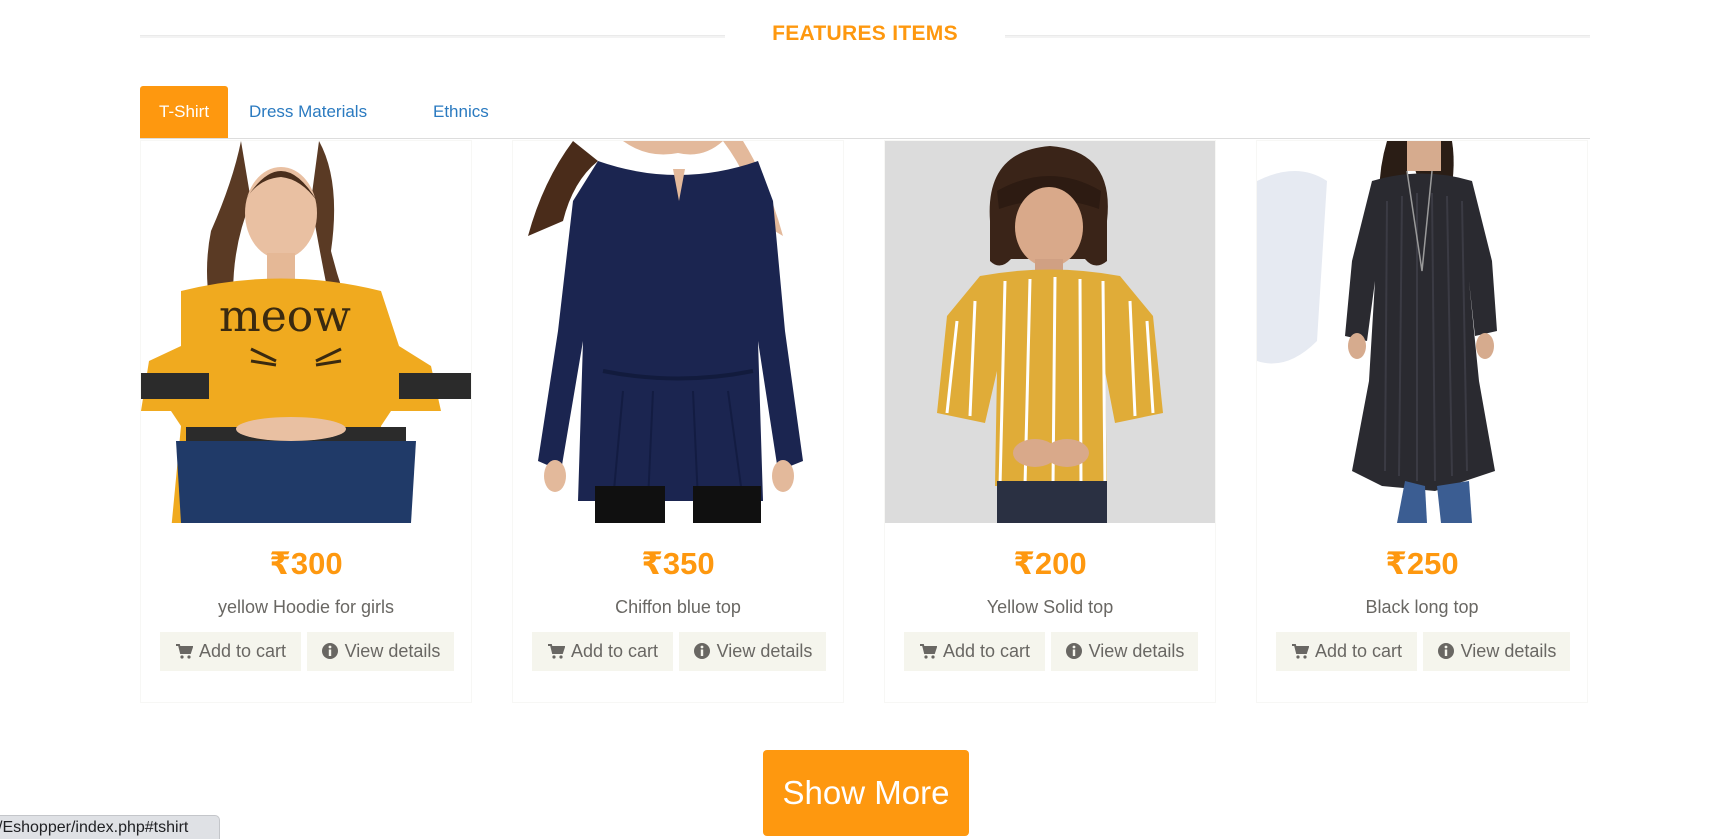  What do you see at coordinates (678, 563) in the screenshot?
I see `product-price: ₹350` at bounding box center [678, 563].